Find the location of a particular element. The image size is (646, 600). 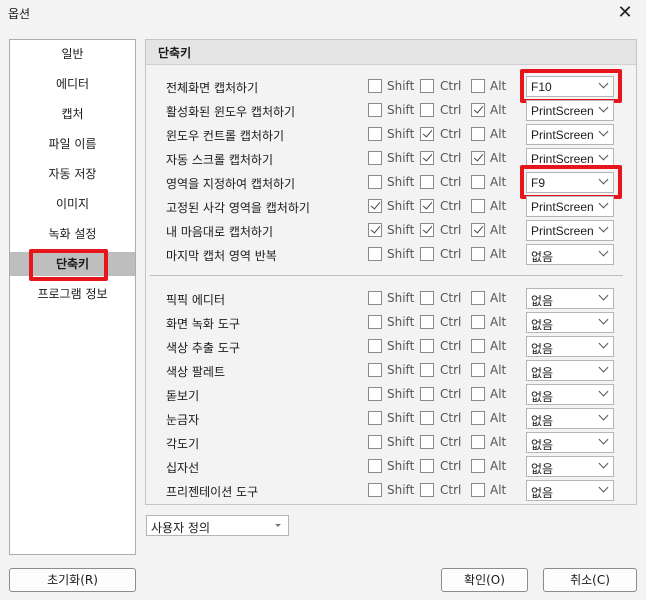

key-dropdown: F10 is located at coordinates (570, 86).